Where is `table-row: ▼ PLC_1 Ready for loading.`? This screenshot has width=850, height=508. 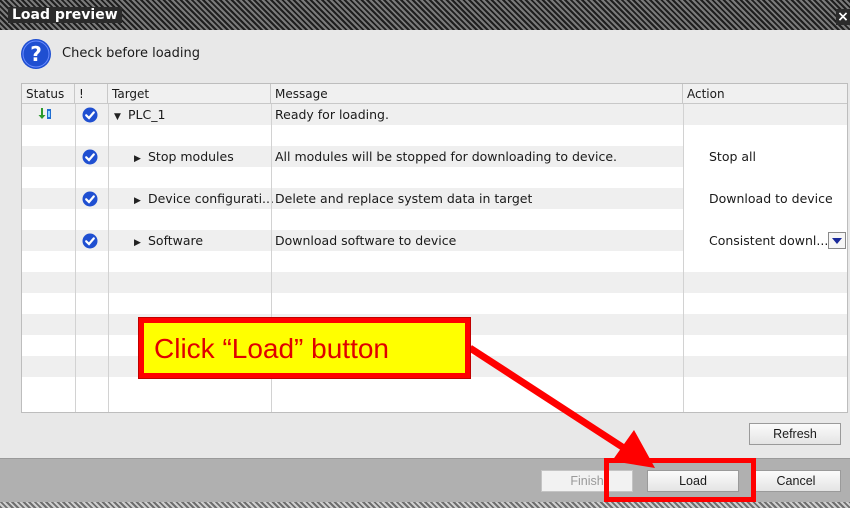
table-row: ▼ PLC_1 Ready for loading. is located at coordinates (434, 114).